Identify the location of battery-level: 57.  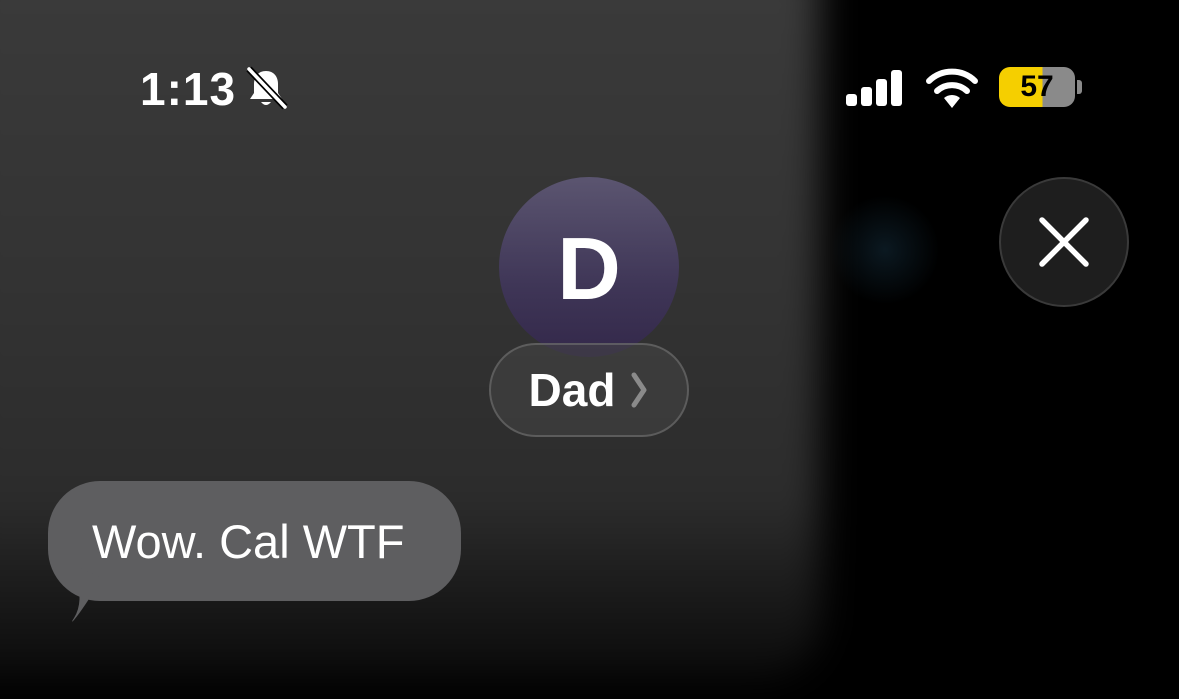
(1037, 86).